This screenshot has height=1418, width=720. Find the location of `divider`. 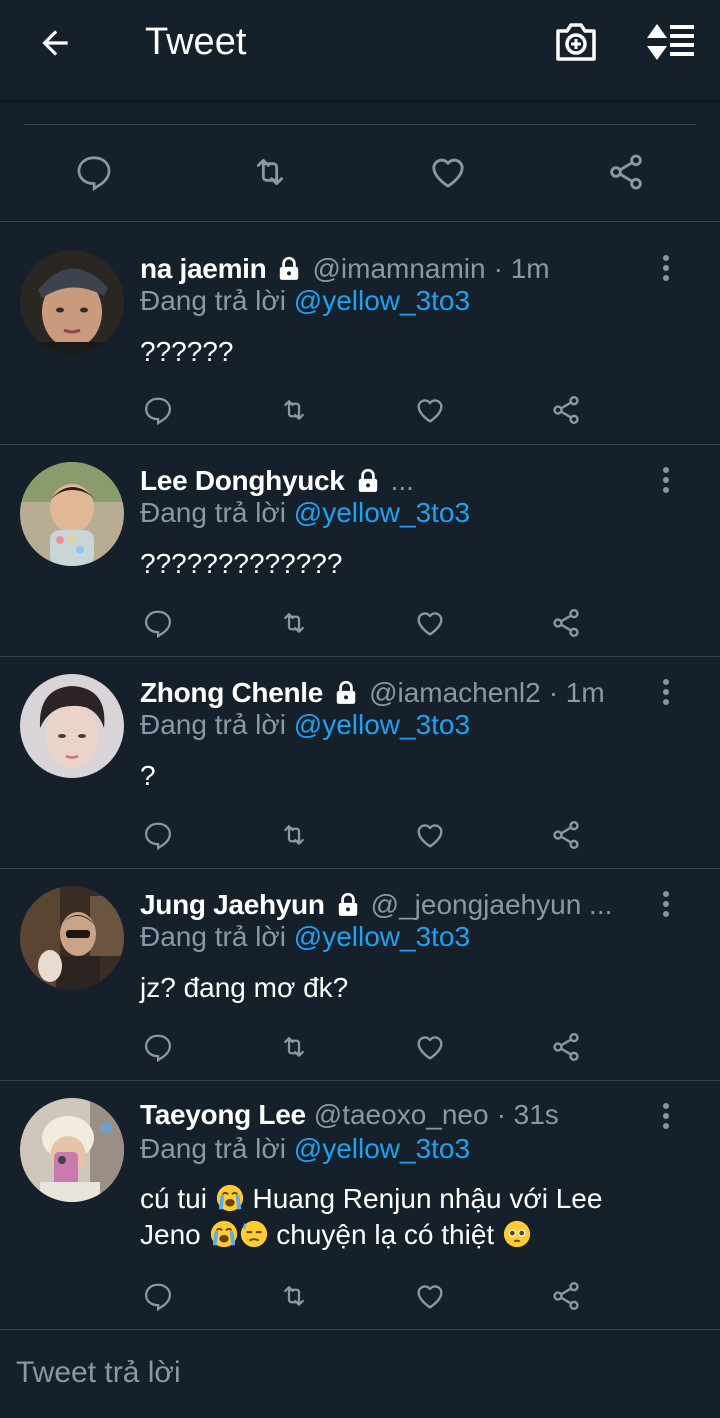

divider is located at coordinates (360, 124).